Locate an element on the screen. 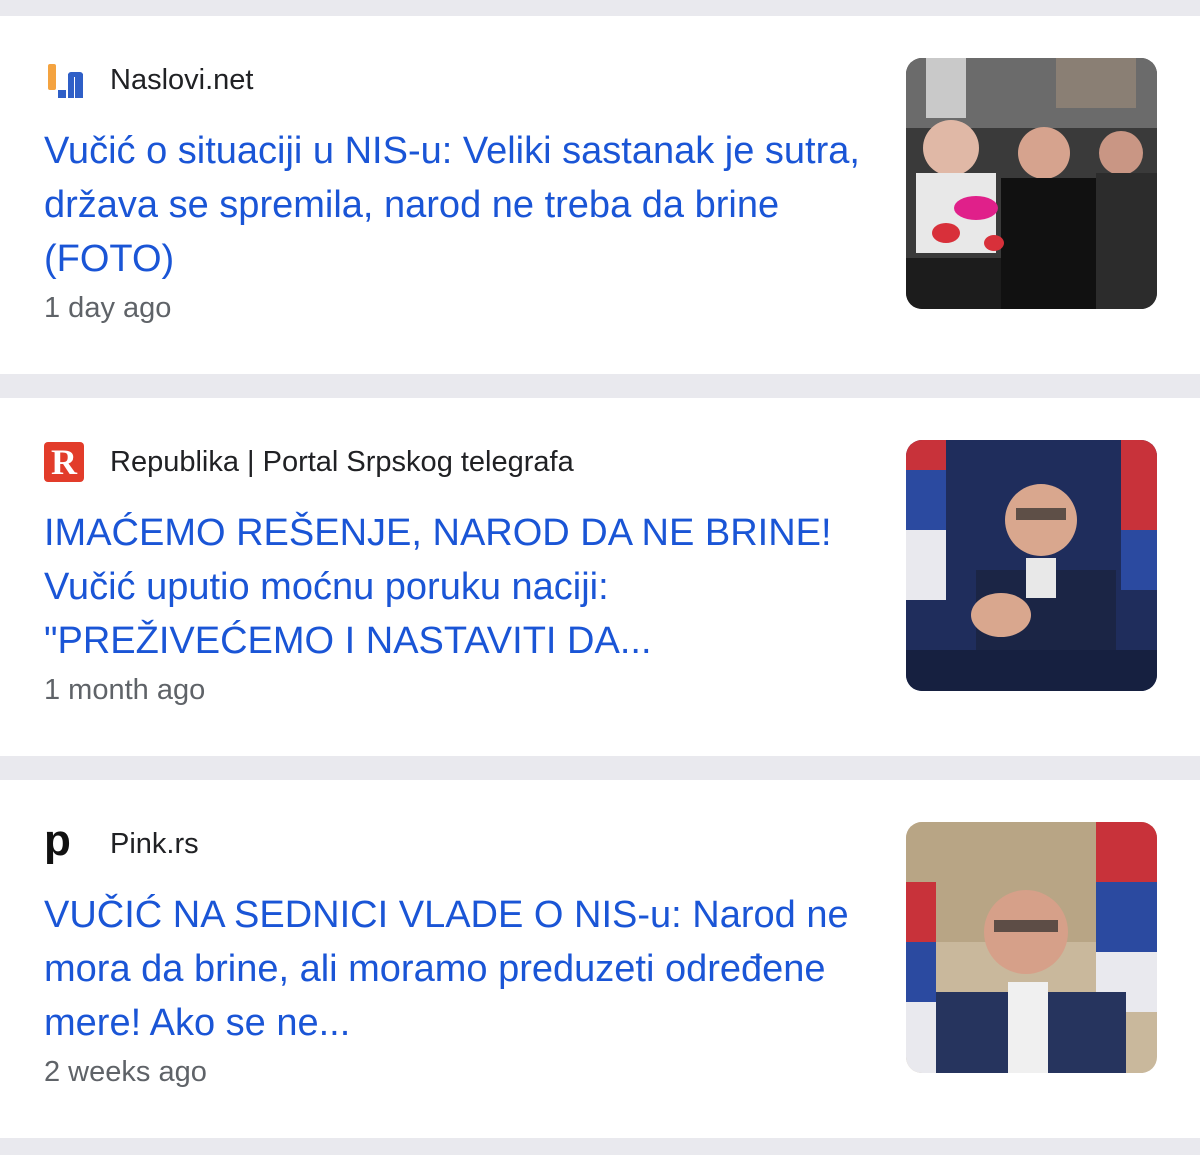 Image resolution: width=1200 pixels, height=1155 pixels. naslovi-logo-icon is located at coordinates (64, 80).